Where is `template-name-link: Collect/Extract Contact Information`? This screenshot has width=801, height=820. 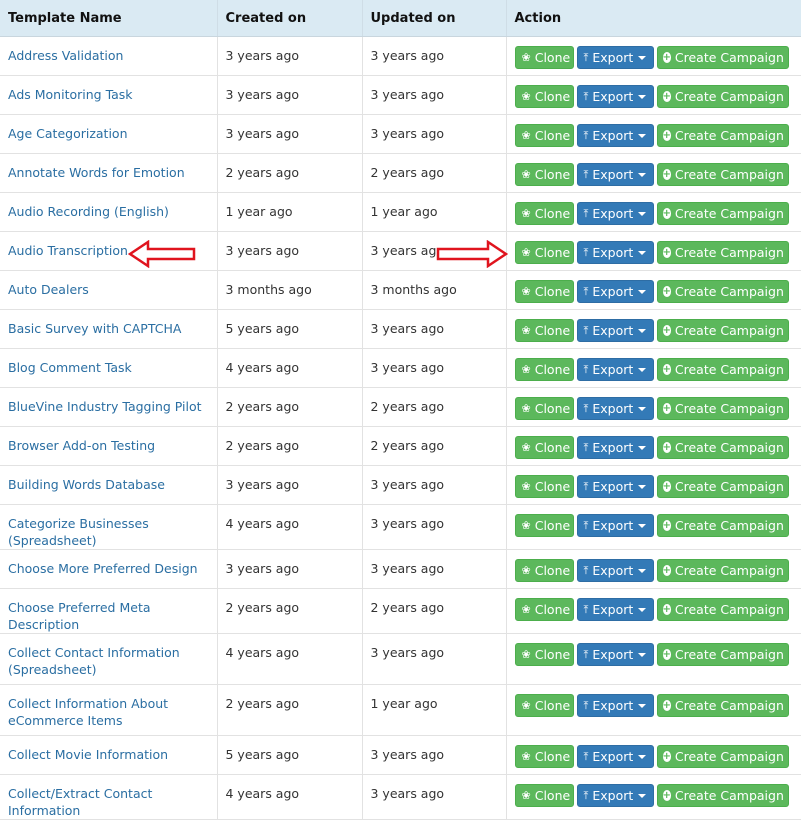 template-name-link: Collect/Extract Contact Information is located at coordinates (109, 797).